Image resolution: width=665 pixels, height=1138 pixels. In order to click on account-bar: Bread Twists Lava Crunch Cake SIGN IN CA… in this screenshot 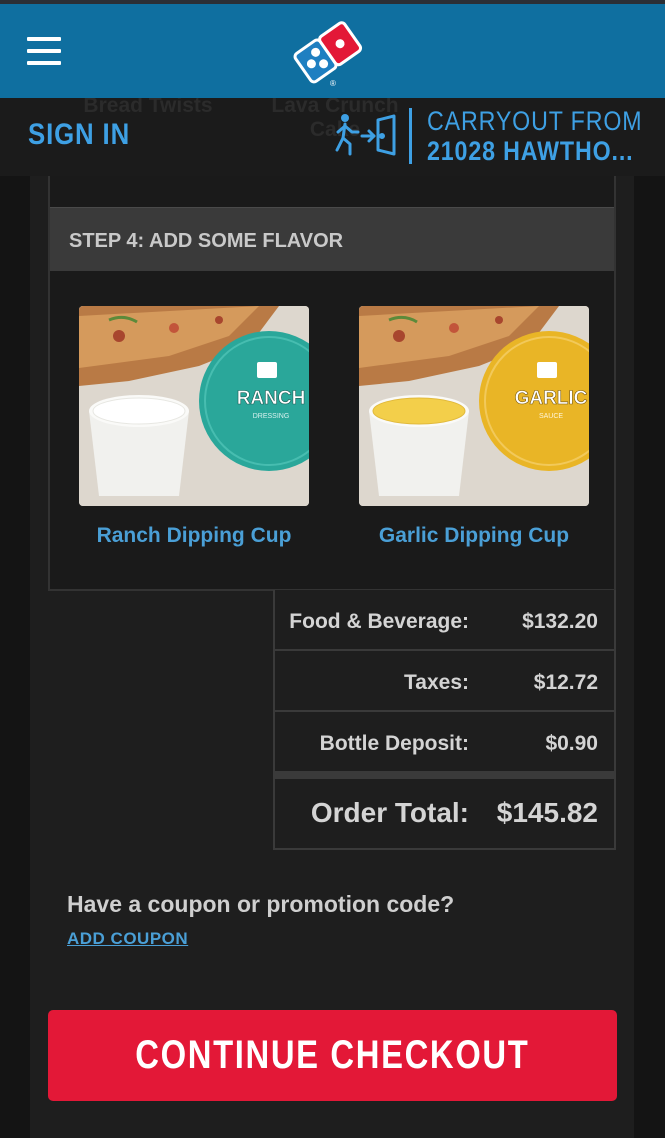, I will do `click(332, 137)`.